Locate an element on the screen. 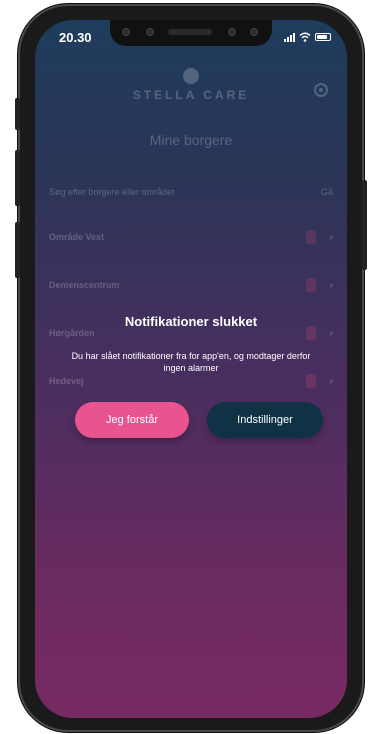  list-item: Demenscentrum › is located at coordinates (191, 285).